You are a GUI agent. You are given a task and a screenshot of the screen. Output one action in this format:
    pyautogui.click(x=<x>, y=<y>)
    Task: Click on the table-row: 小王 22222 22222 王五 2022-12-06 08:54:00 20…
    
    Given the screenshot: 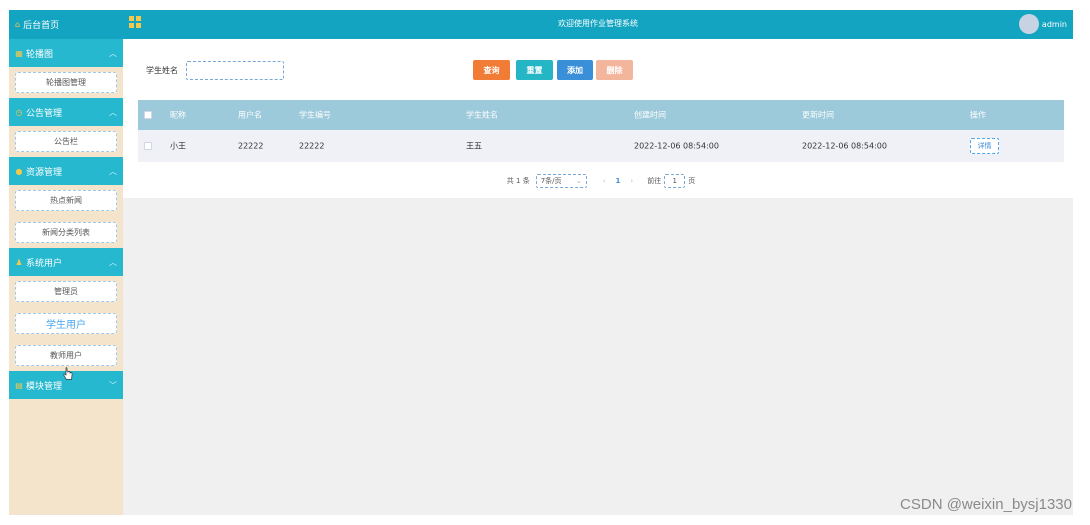 What is the action you would take?
    pyautogui.click(x=601, y=146)
    